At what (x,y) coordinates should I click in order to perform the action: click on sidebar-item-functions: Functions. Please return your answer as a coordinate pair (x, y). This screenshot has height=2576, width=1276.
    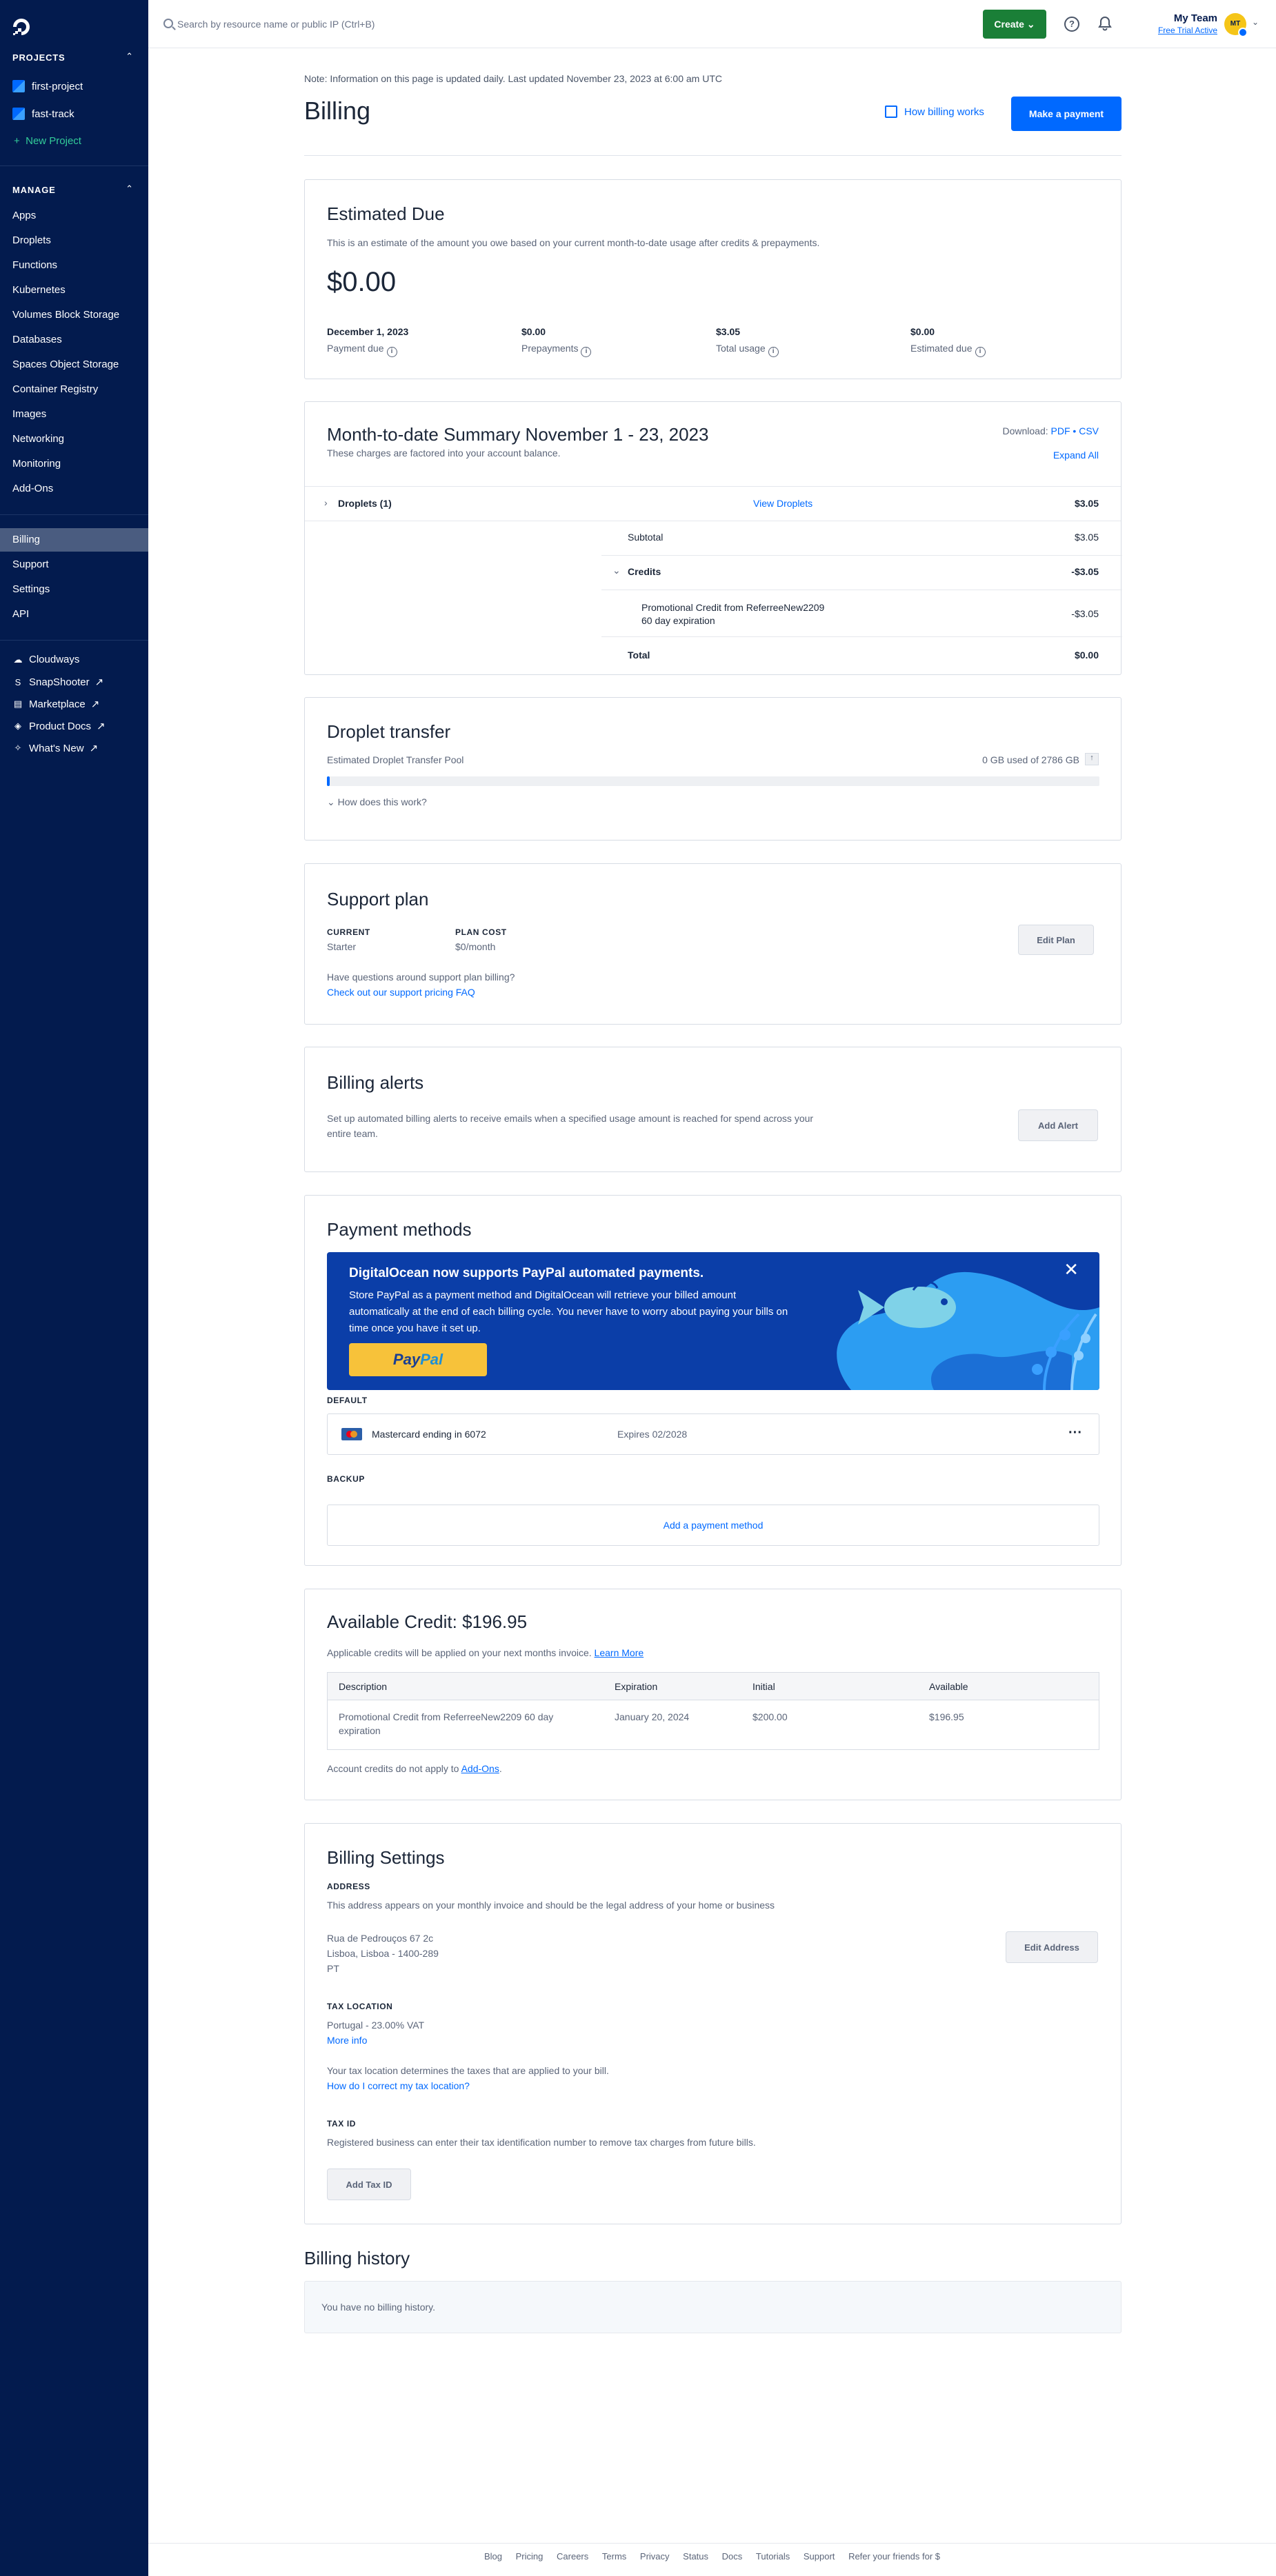
    Looking at the image, I should click on (34, 265).